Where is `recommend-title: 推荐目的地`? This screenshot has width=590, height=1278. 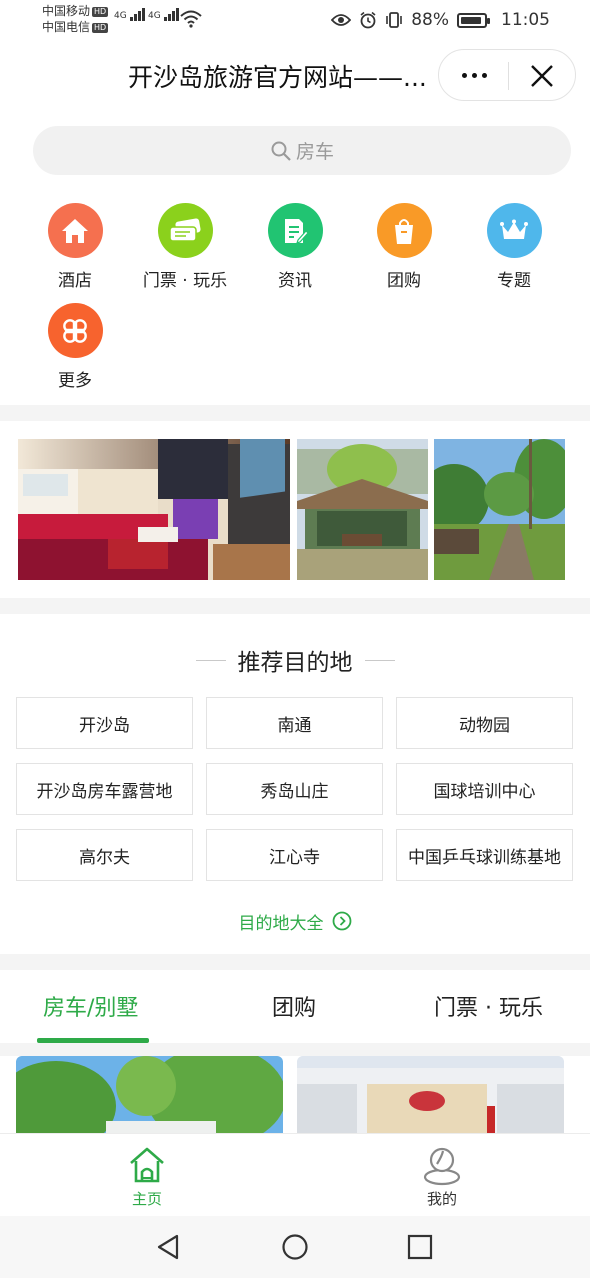 recommend-title: 推荐目的地 is located at coordinates (295, 663).